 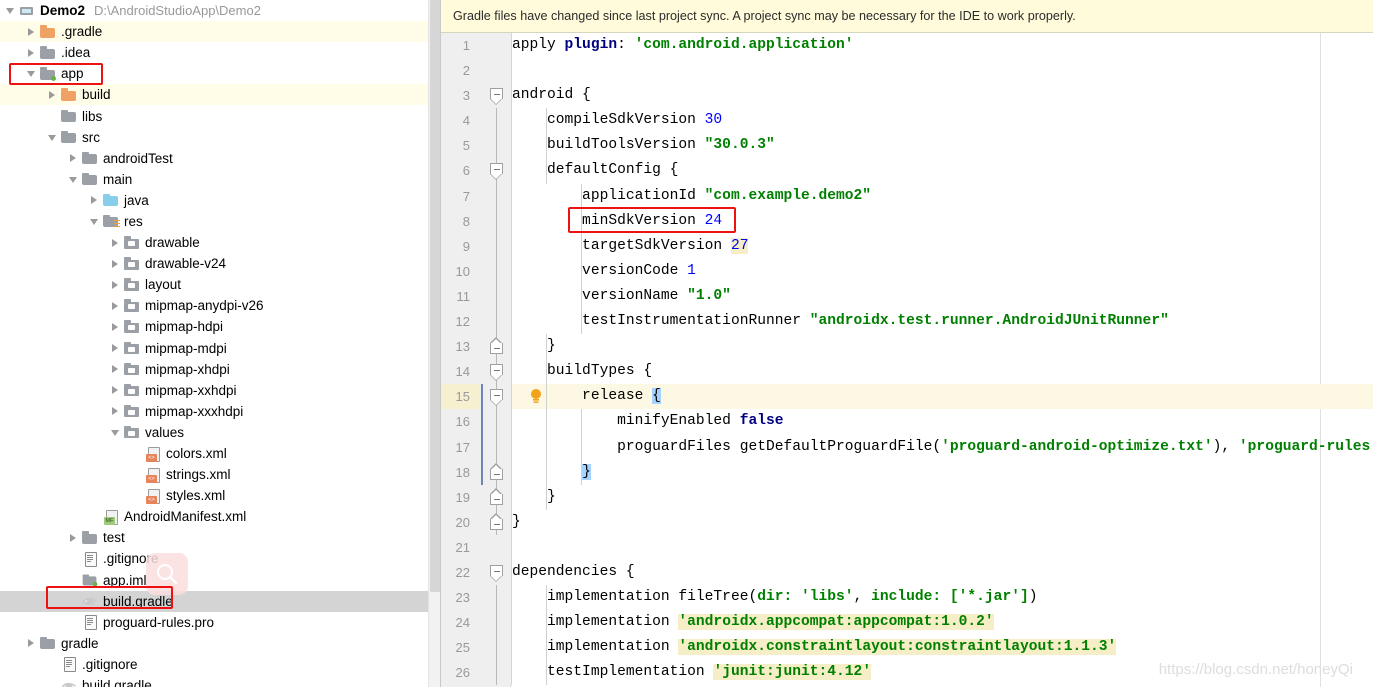 What do you see at coordinates (220, 411) in the screenshot?
I see `tree-row: mipmap-xxxhdpi` at bounding box center [220, 411].